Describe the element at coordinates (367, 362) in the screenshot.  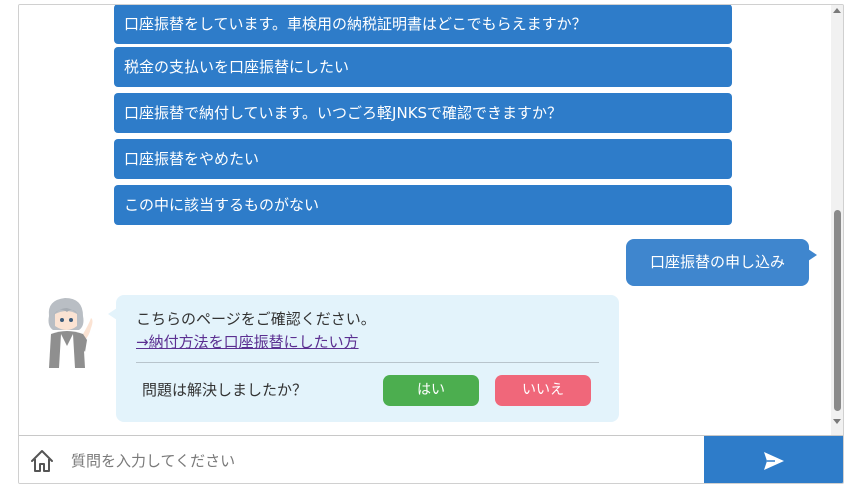
I see `divider` at that location.